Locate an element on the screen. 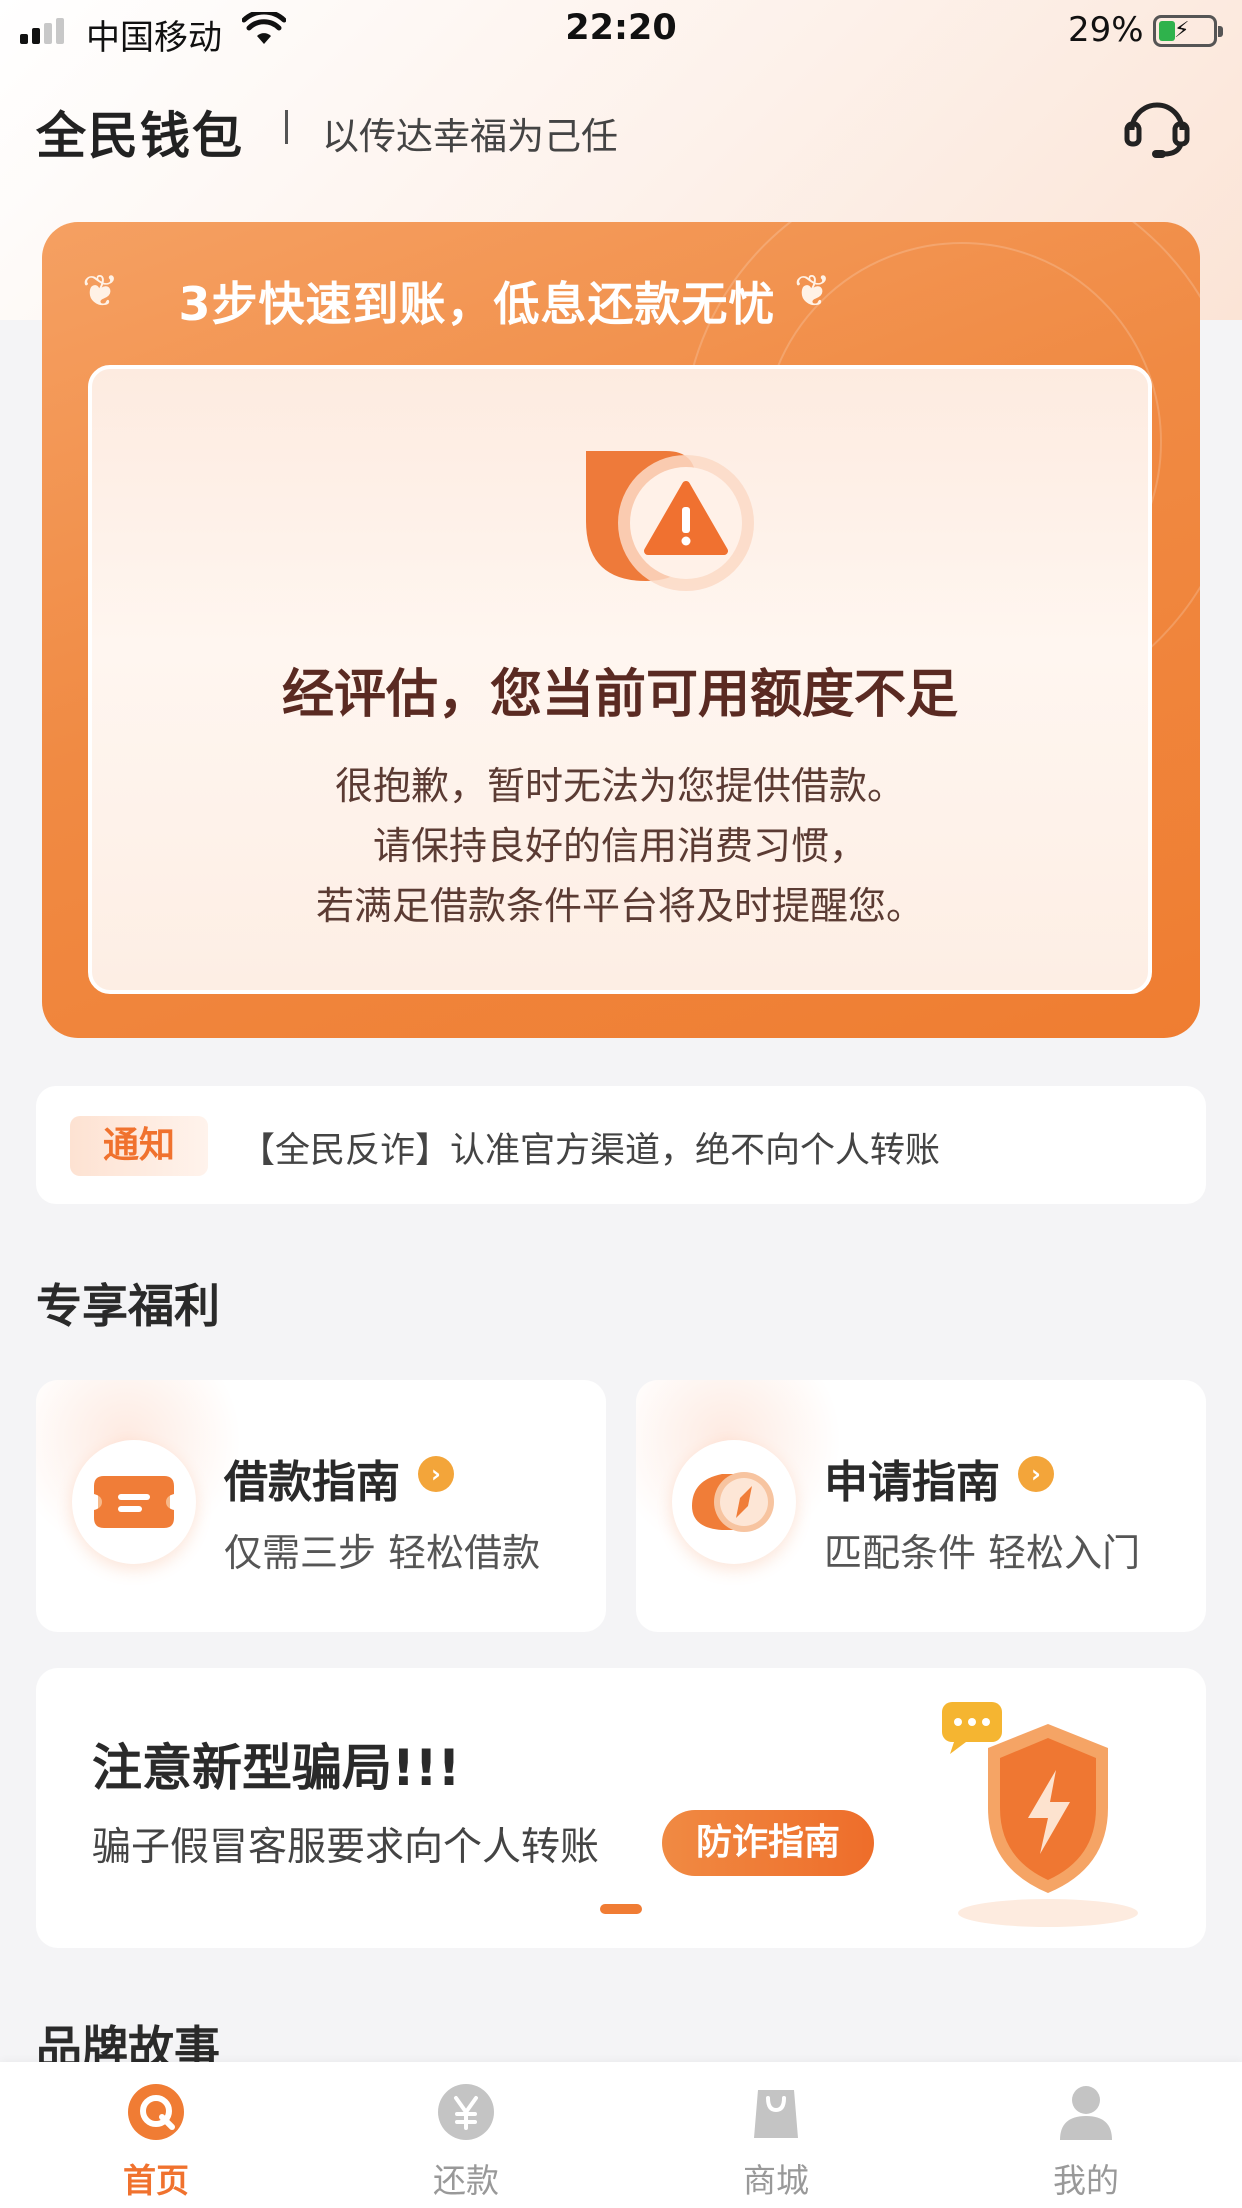 The width and height of the screenshot is (1242, 2208). header-divider is located at coordinates (286, 127).